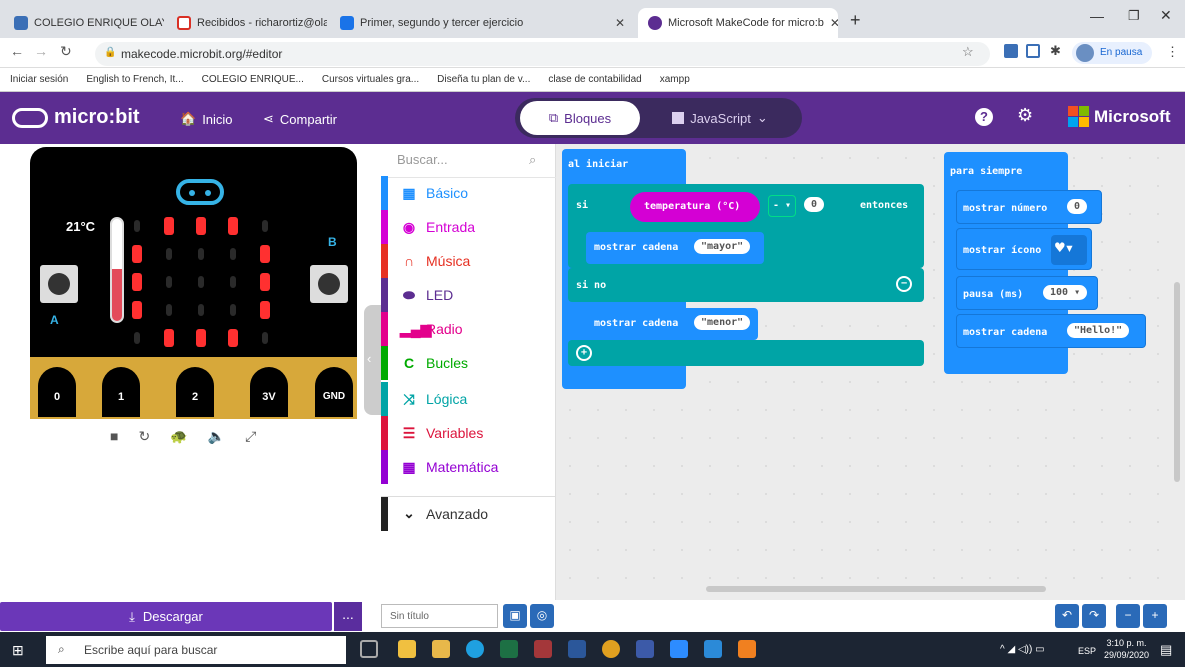 This screenshot has height=667, width=1185. I want to click on string-input: "Hello!", so click(1098, 330).